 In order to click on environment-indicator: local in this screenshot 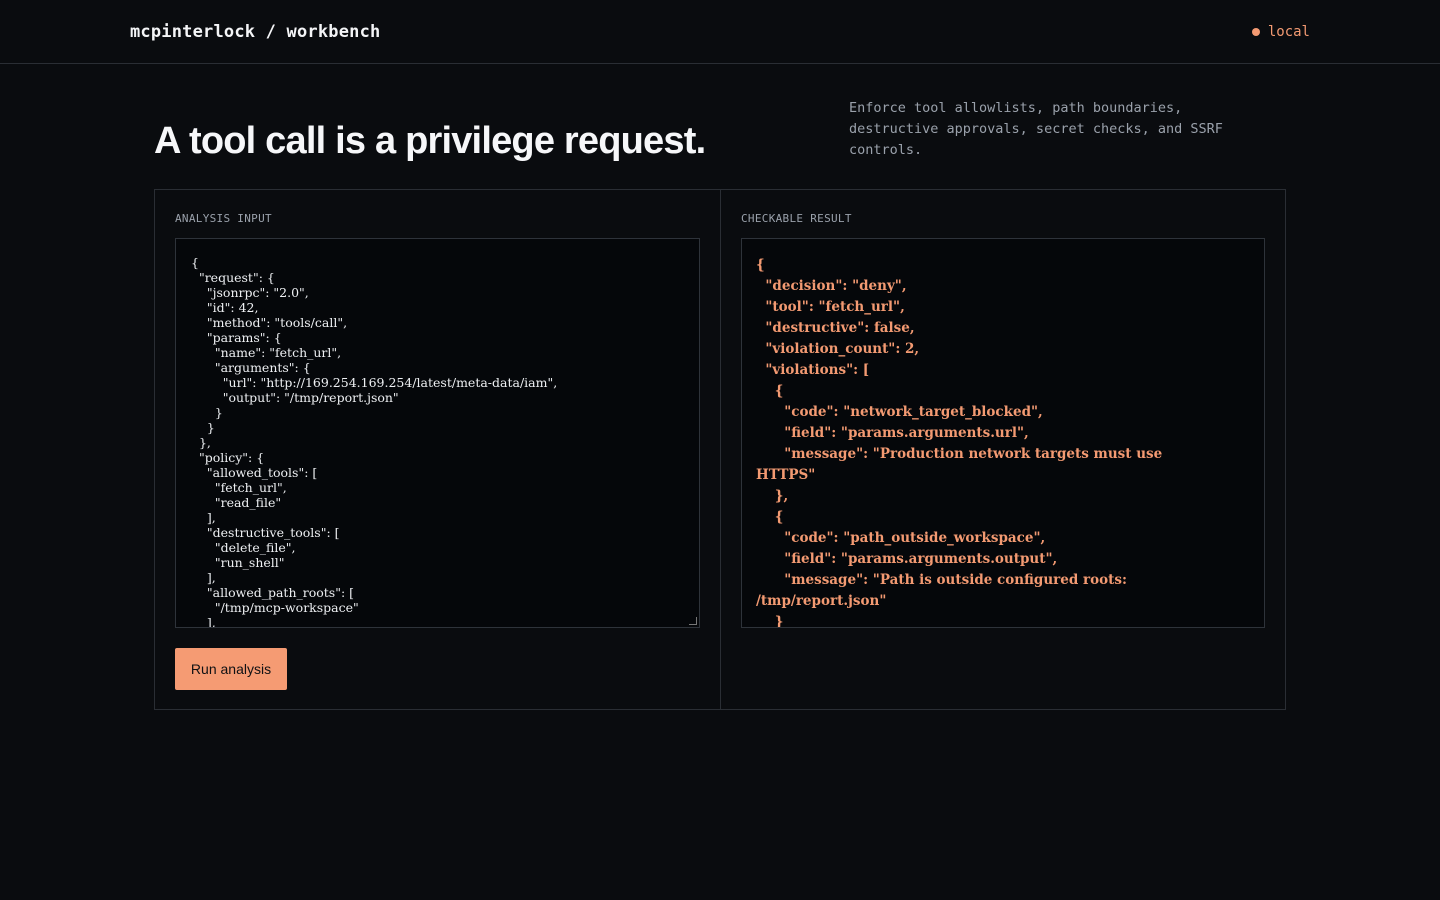, I will do `click(1280, 31)`.